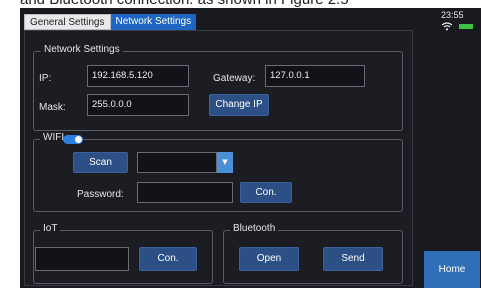 This screenshot has width=481, height=288. I want to click on status-bar, so click(457, 26).